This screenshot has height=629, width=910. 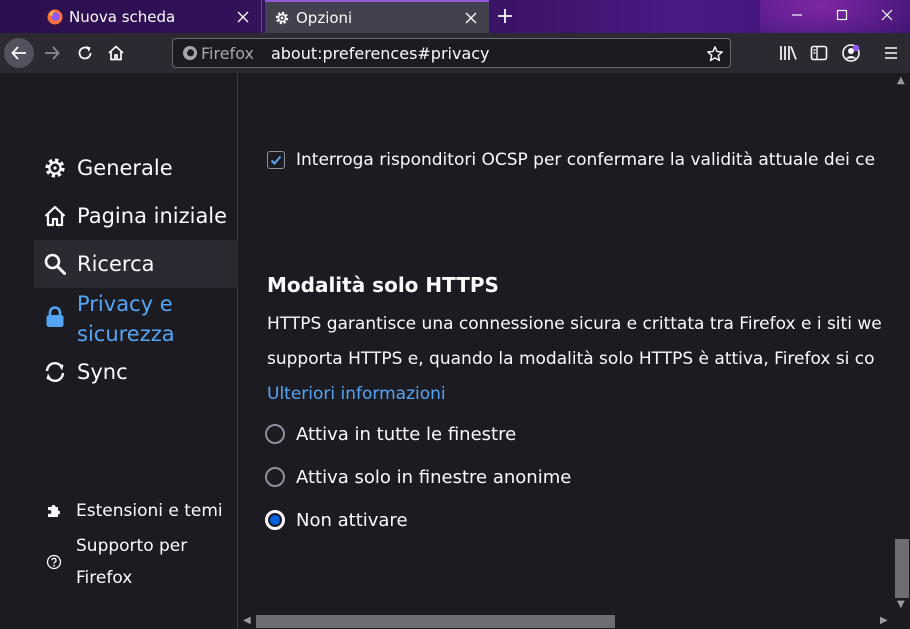 I want to click on reload-icon, so click(x=85, y=53).